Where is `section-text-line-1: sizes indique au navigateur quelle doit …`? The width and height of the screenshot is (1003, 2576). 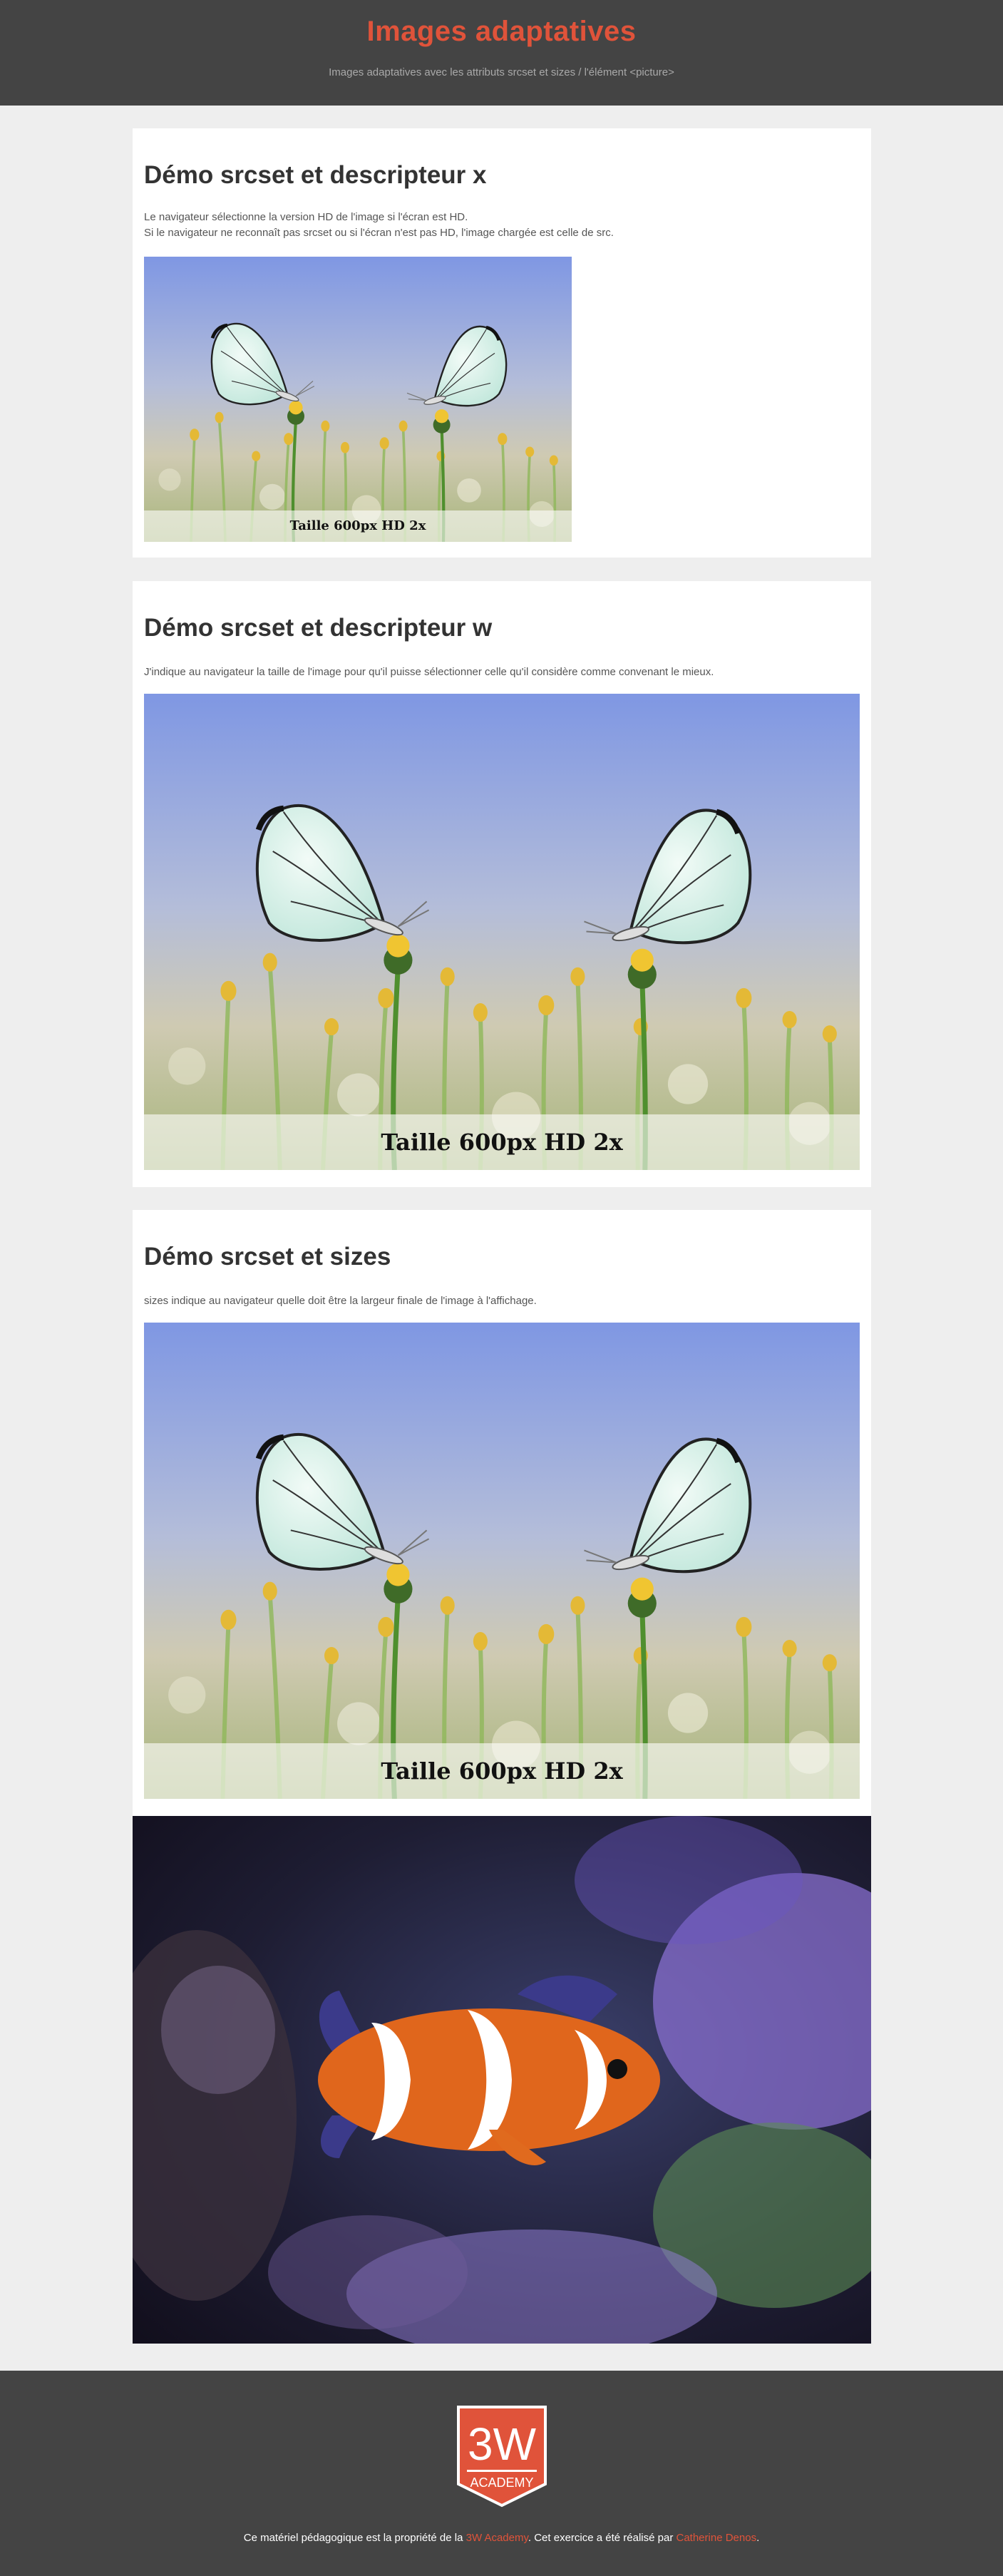 section-text-line-1: sizes indique au navigateur quelle doit … is located at coordinates (341, 1301).